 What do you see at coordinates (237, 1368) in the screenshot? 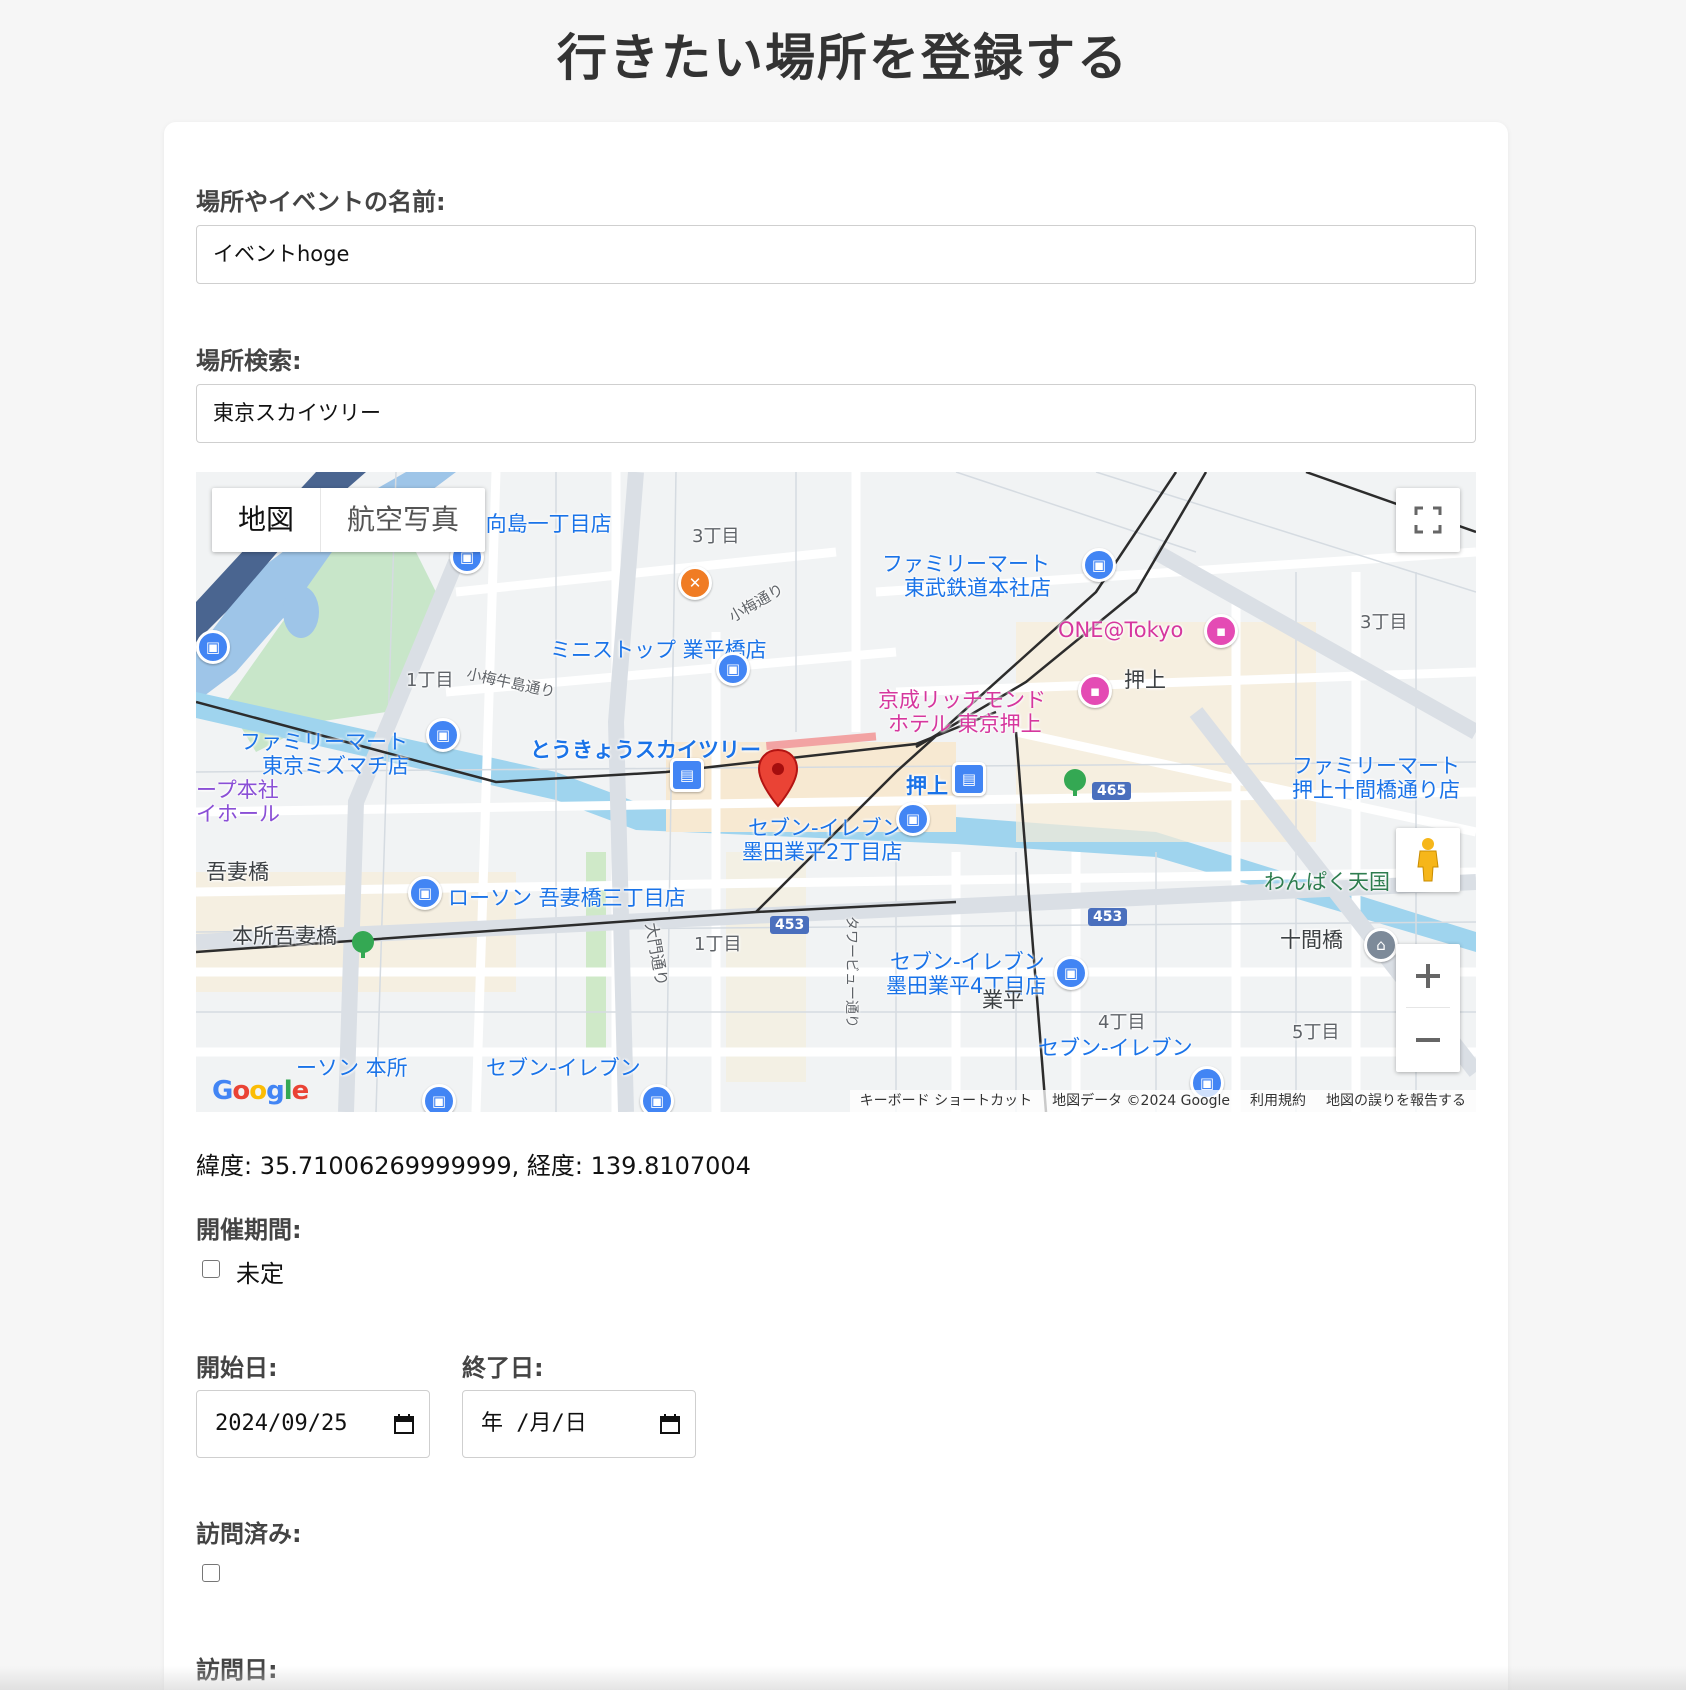
I see `start-date-label: 開始日:` at bounding box center [237, 1368].